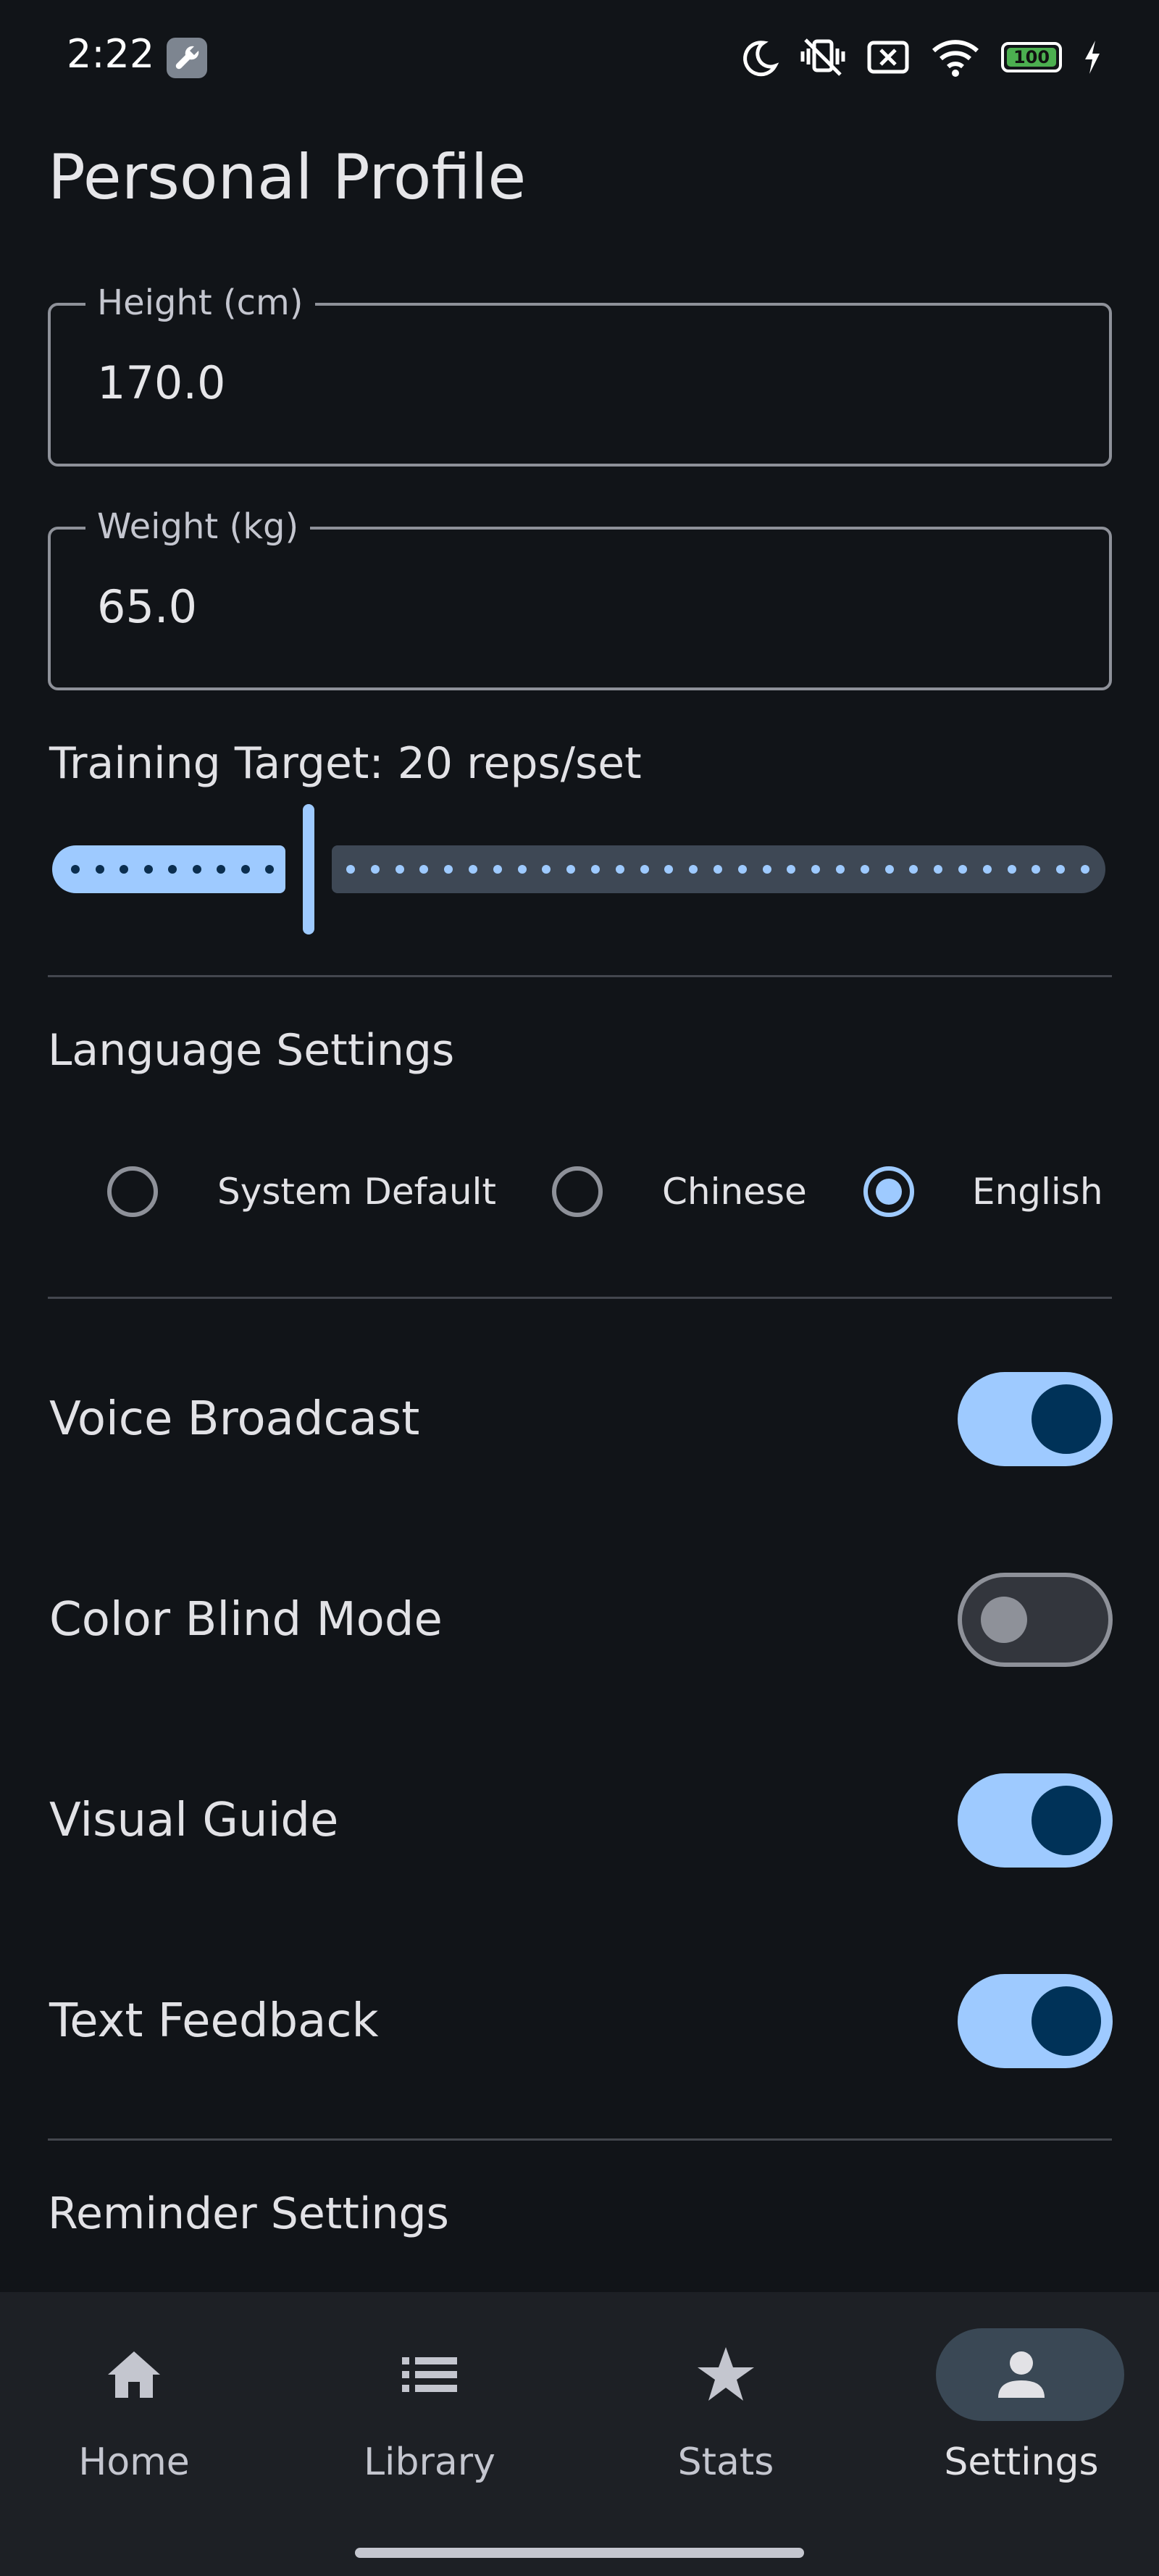 This screenshot has width=1159, height=2576. Describe the element at coordinates (308, 869) in the screenshot. I see `slider-thumb` at that location.